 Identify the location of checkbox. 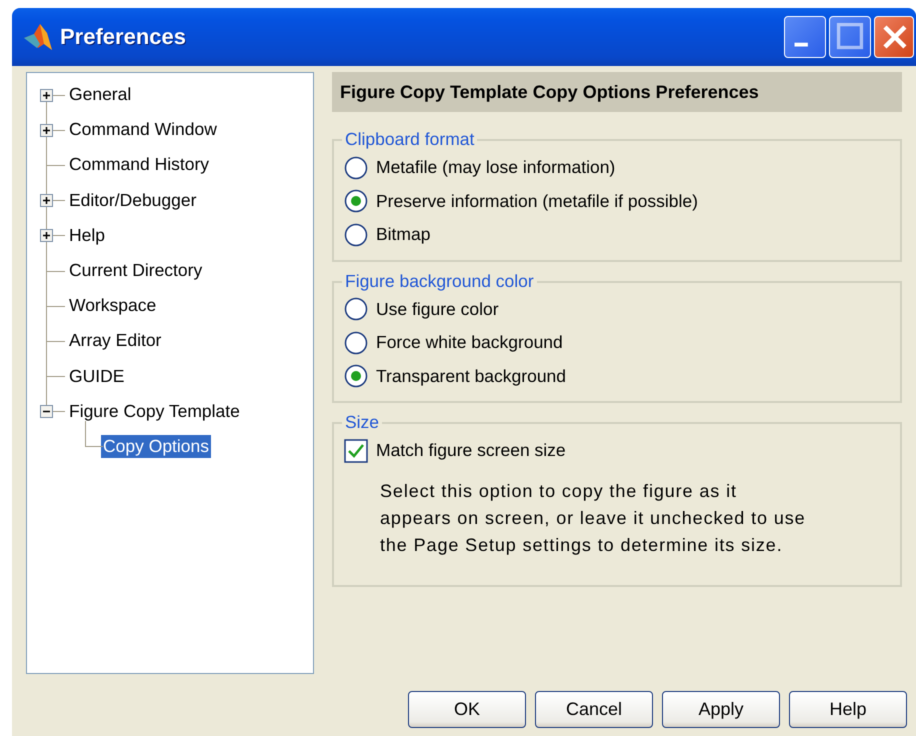
(356, 450).